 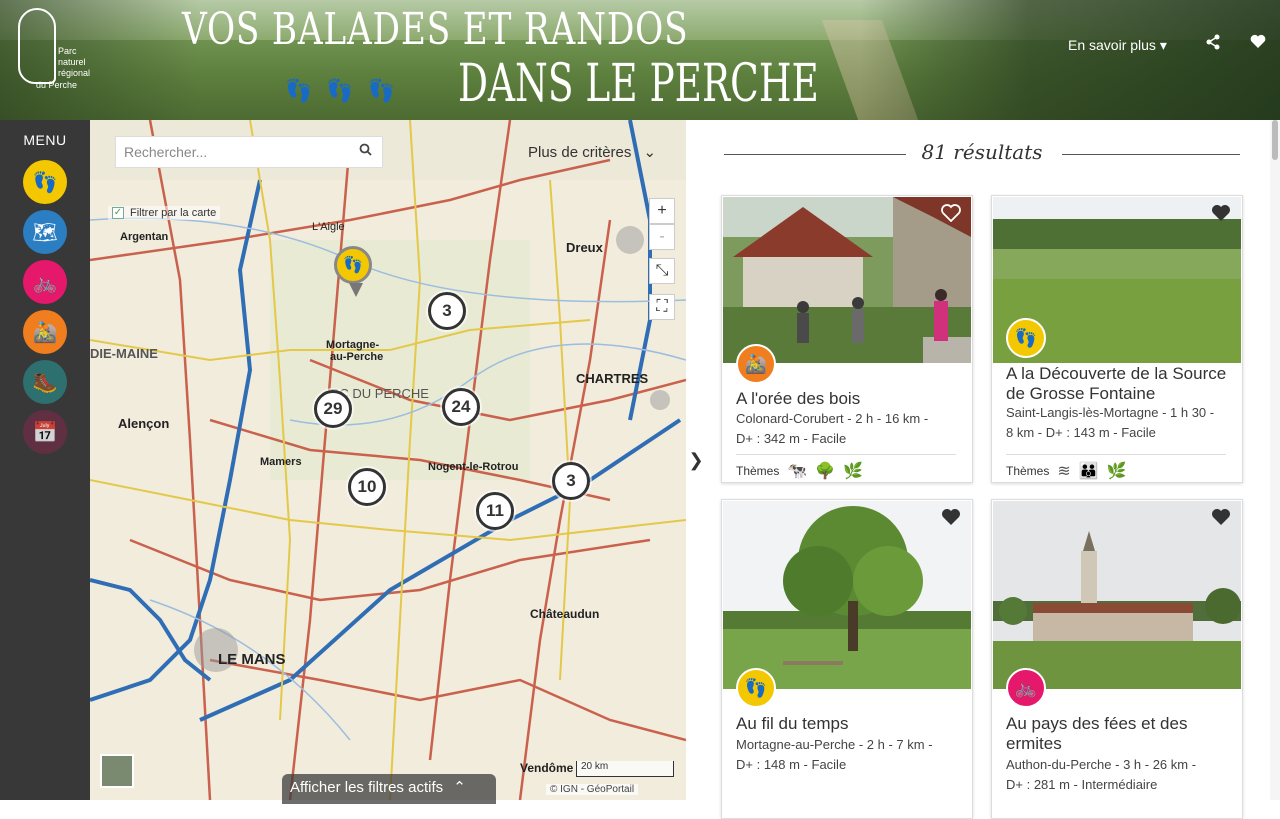 What do you see at coordinates (798, 398) in the screenshot?
I see `route-title: A l'orée des bois` at bounding box center [798, 398].